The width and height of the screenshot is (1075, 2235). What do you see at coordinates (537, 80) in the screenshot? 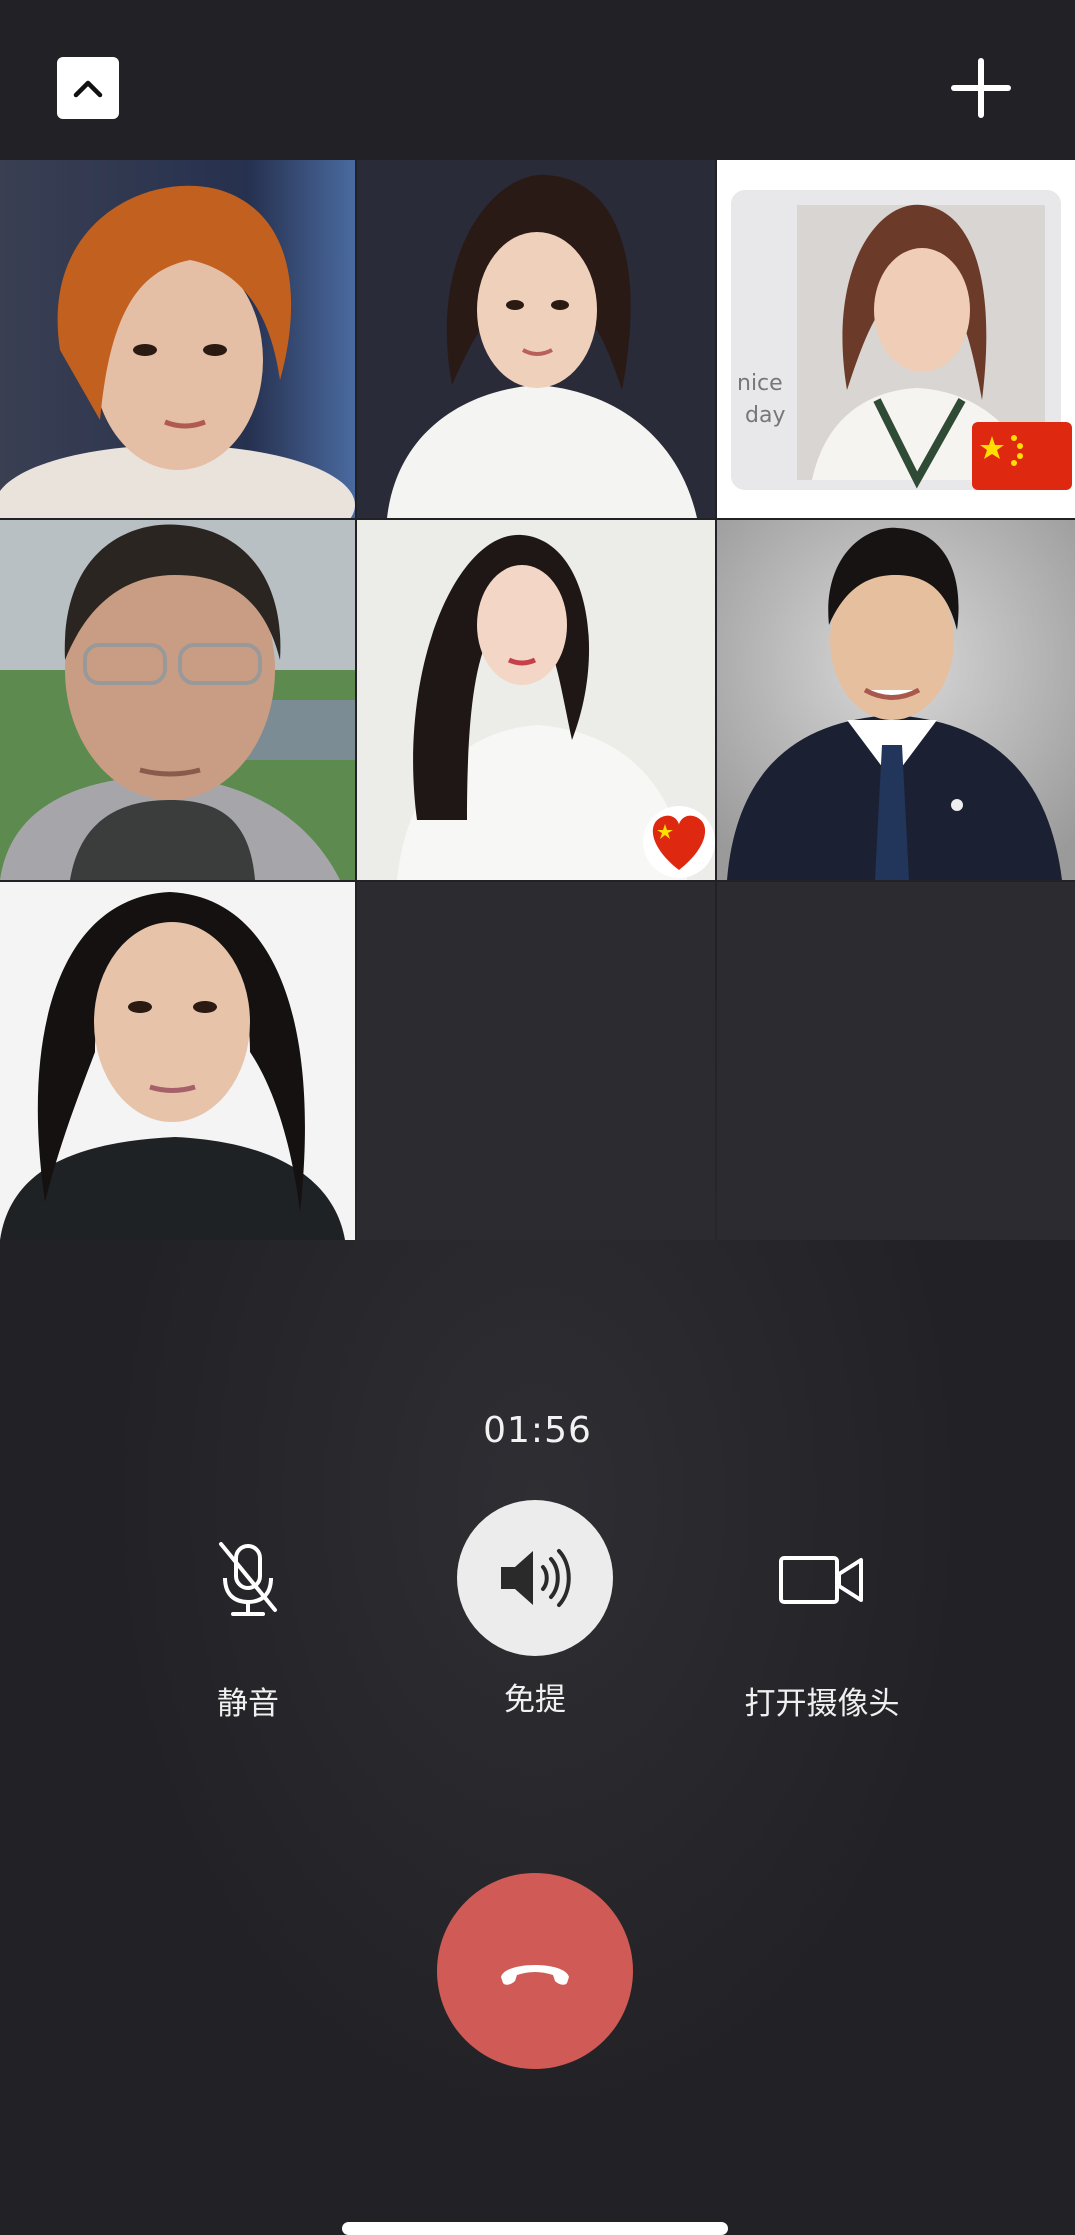
I see `top-bar` at bounding box center [537, 80].